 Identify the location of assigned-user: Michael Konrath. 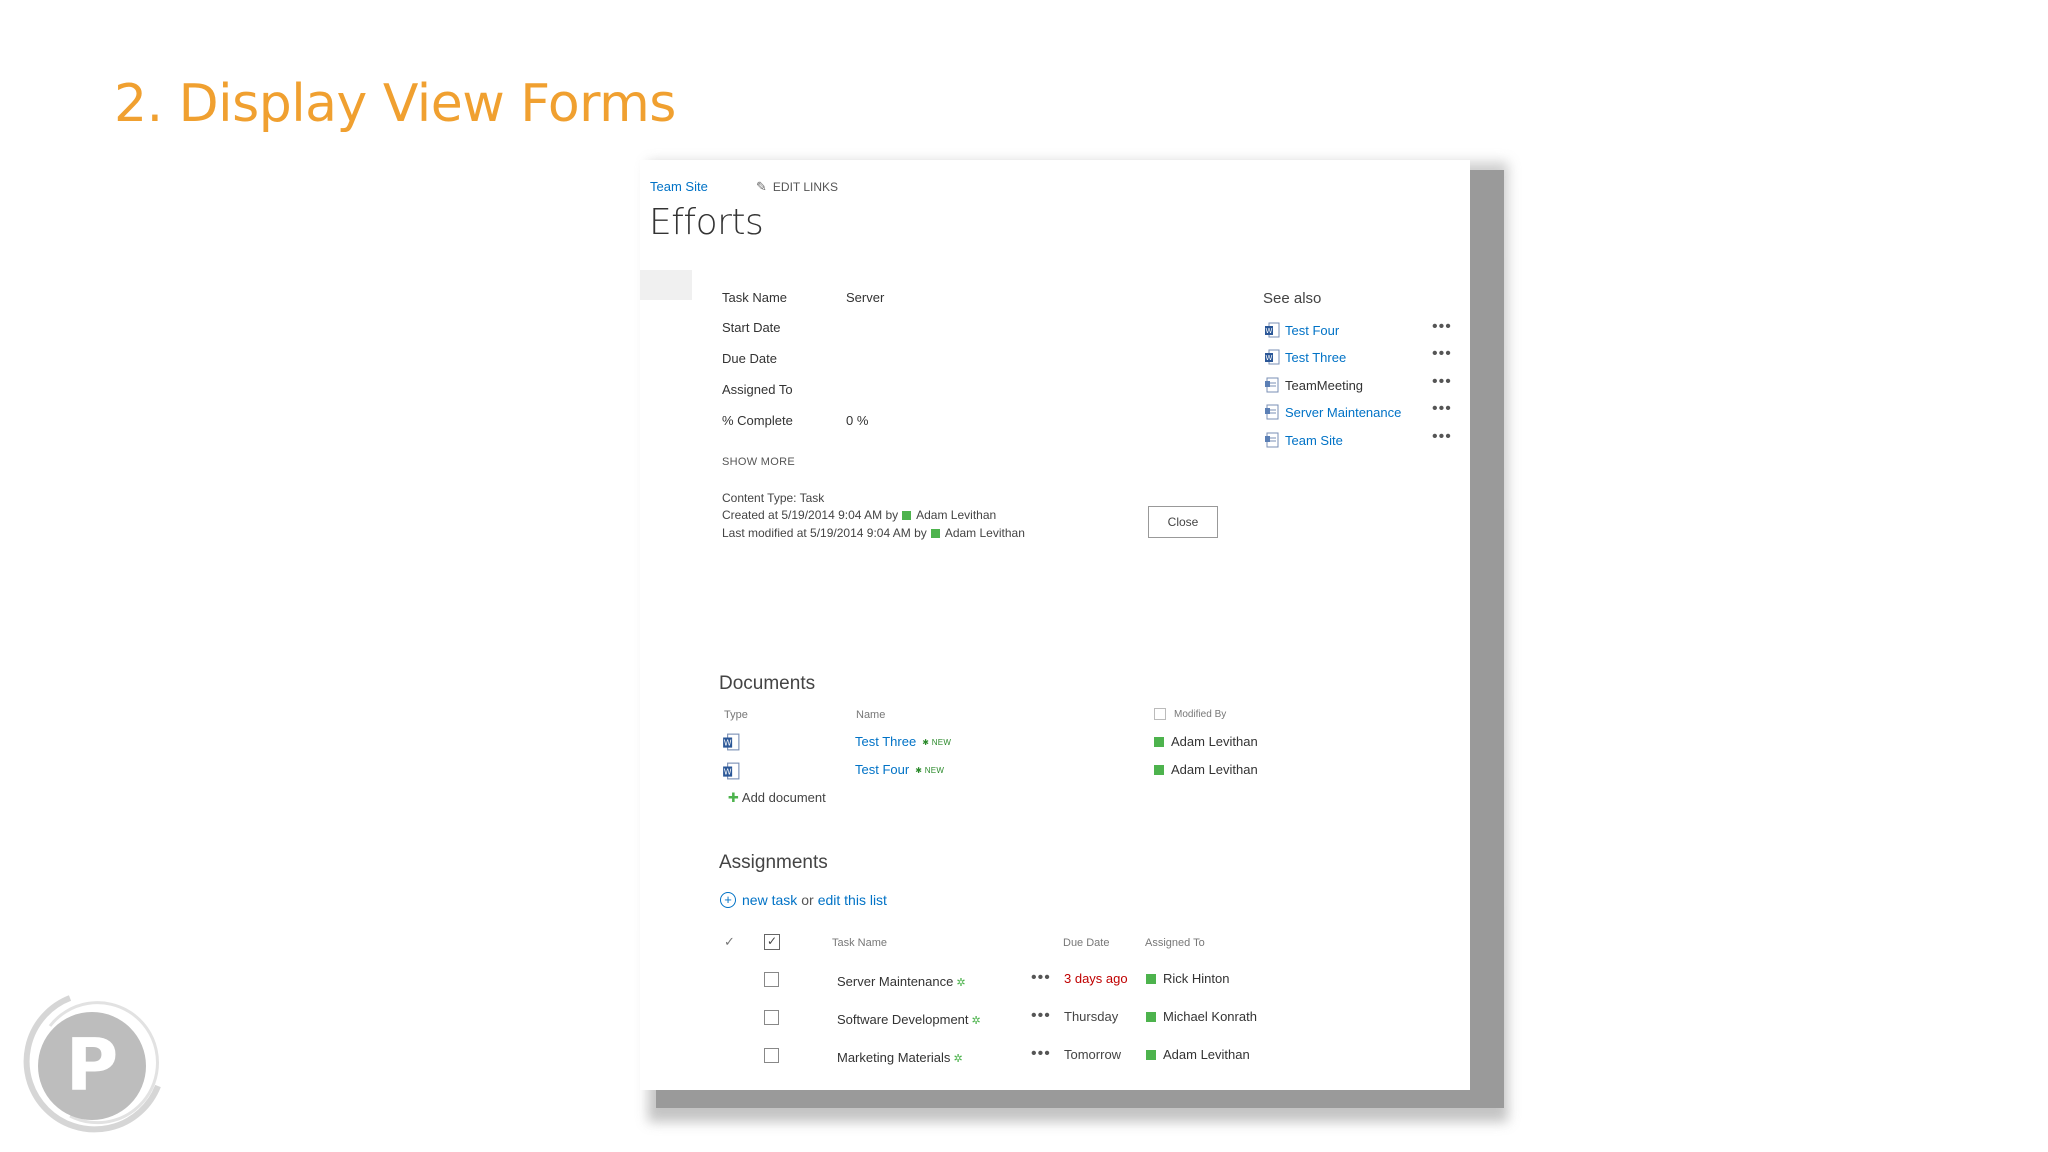
(1201, 1016).